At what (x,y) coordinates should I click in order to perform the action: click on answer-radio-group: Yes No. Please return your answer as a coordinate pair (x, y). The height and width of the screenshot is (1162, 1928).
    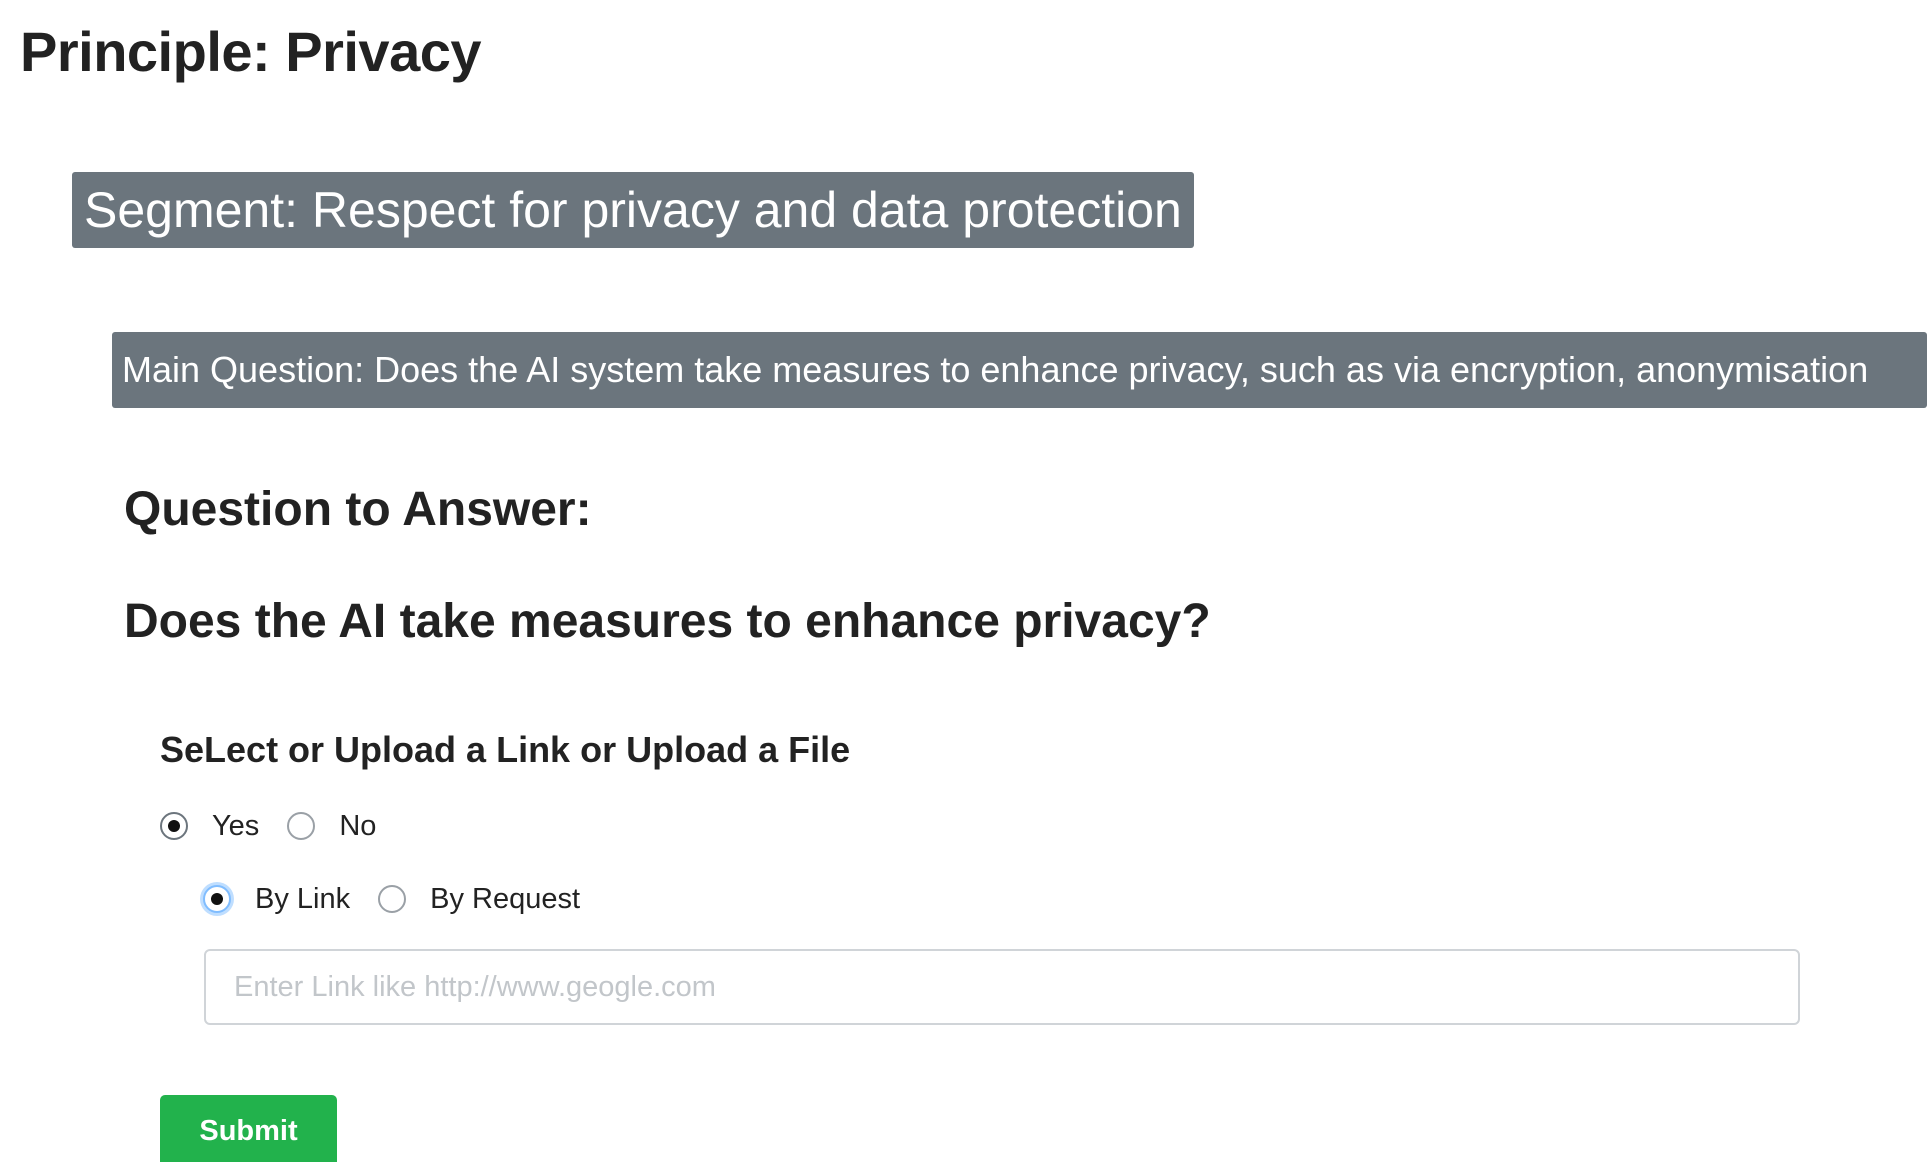
    Looking at the image, I should click on (282, 826).